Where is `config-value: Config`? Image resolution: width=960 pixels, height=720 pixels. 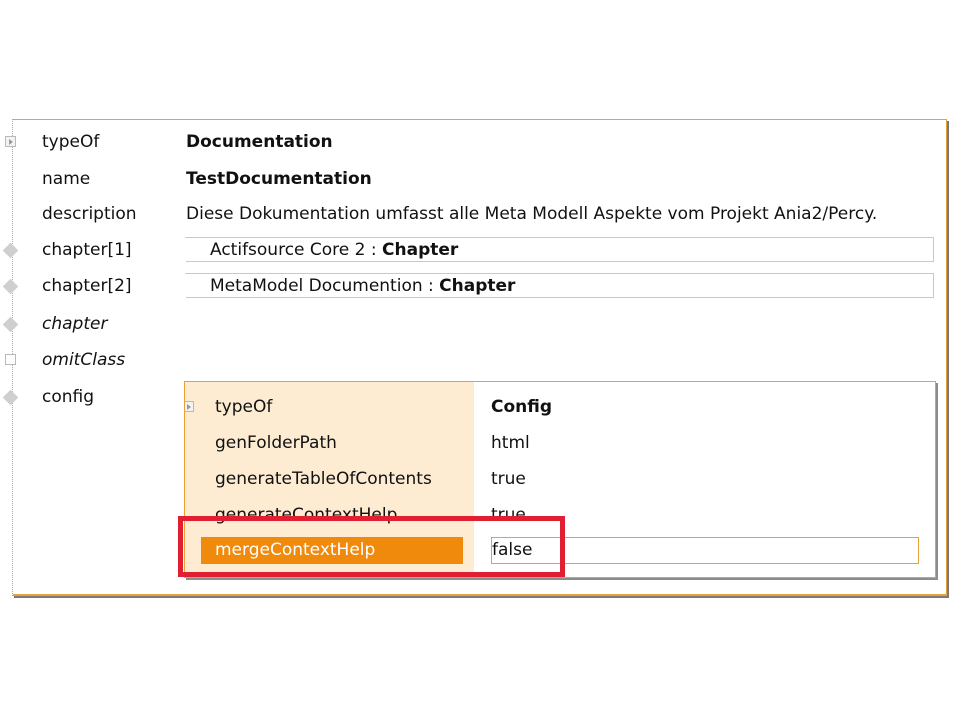
config-value: Config is located at coordinates (521, 407).